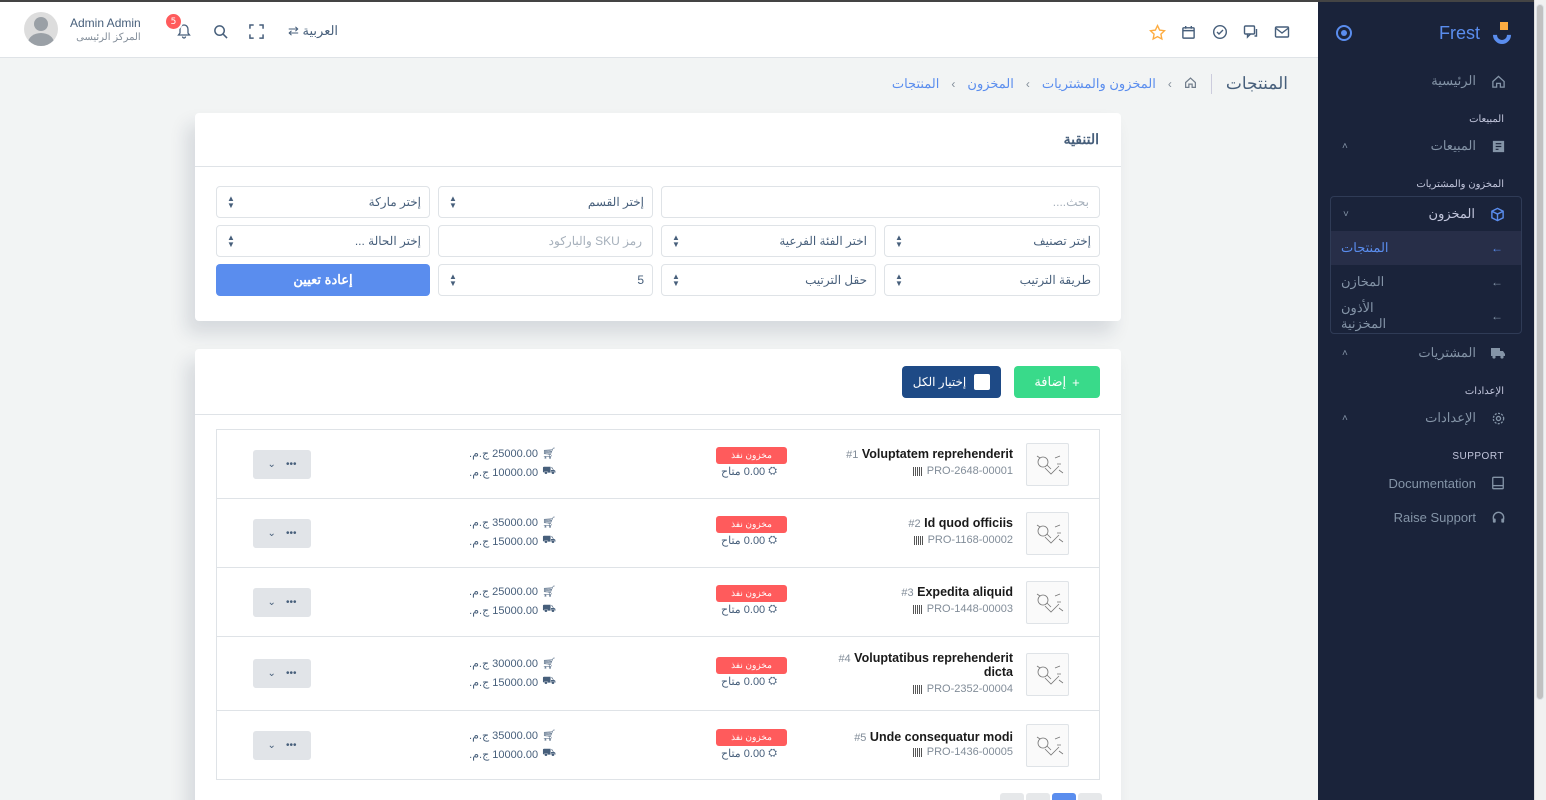 The height and width of the screenshot is (800, 1546). What do you see at coordinates (1188, 32) in the screenshot?
I see `calendar-icon` at bounding box center [1188, 32].